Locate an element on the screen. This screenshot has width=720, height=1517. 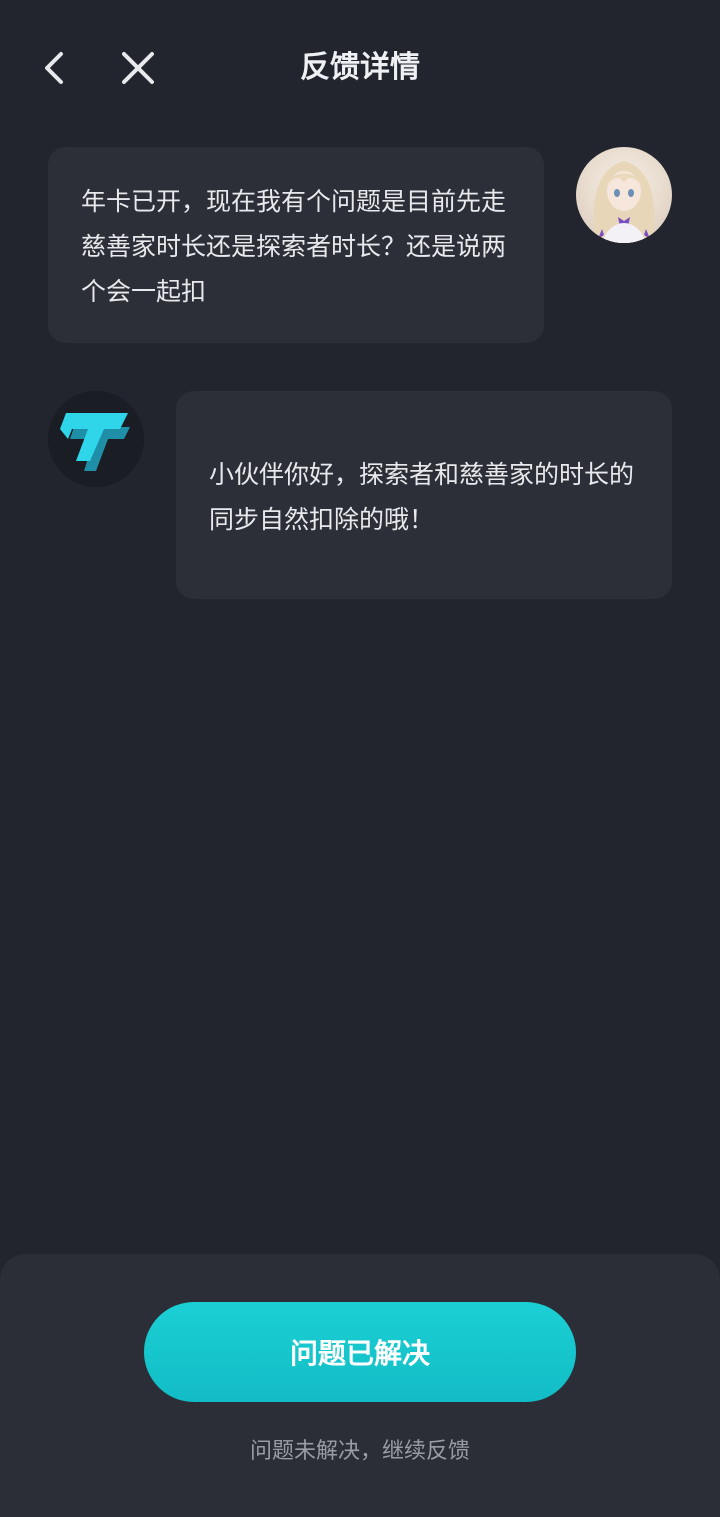
user-message-bubble: 年卡已开，现在我有个问题是目前先走慈善家时长还是探索者时长？还是说两个会一起扣 is located at coordinates (296, 245).